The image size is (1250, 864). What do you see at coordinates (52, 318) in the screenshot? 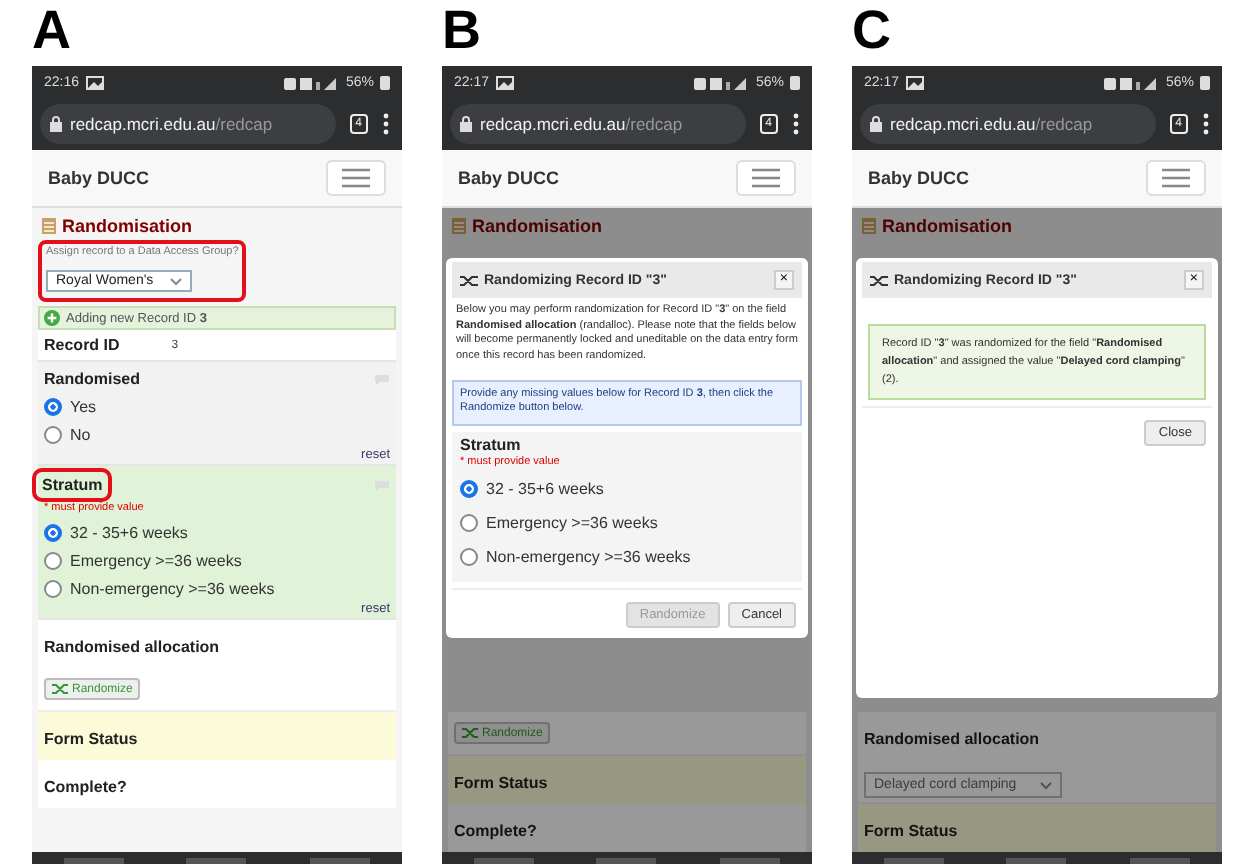
I see `plus-icon` at bounding box center [52, 318].